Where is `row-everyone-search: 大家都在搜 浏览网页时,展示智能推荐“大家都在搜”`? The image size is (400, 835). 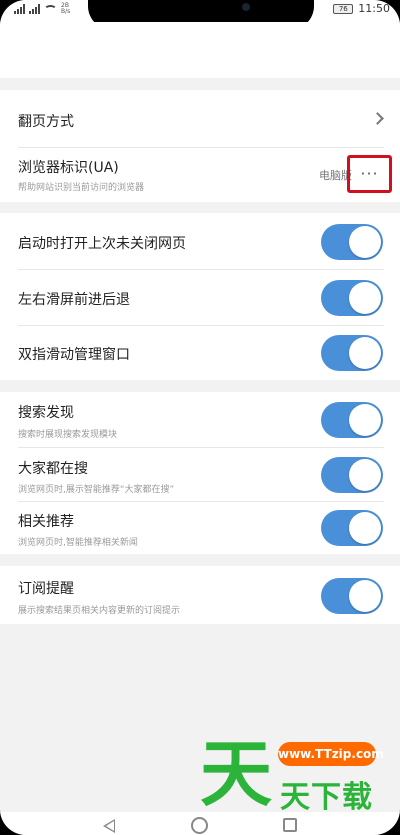
row-everyone-search: 大家都在搜 浏览网页时,展示智能推荐“大家都在搜” is located at coordinates (200, 475).